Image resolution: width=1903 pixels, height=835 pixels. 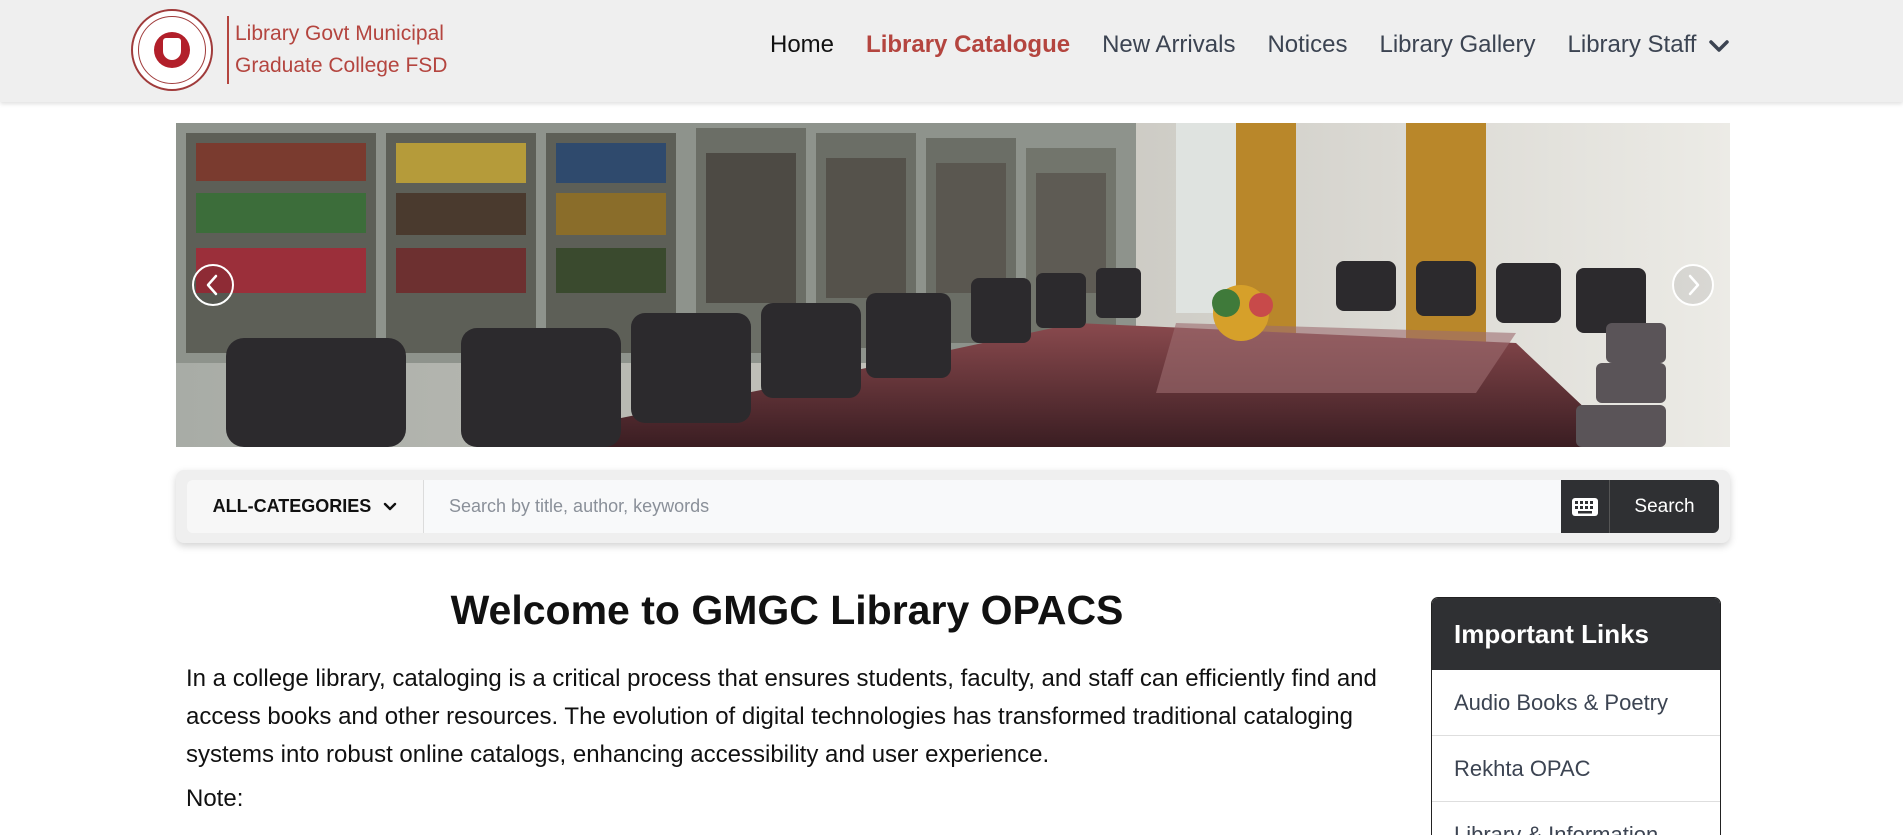 I want to click on nav-home: Home, so click(x=802, y=45).